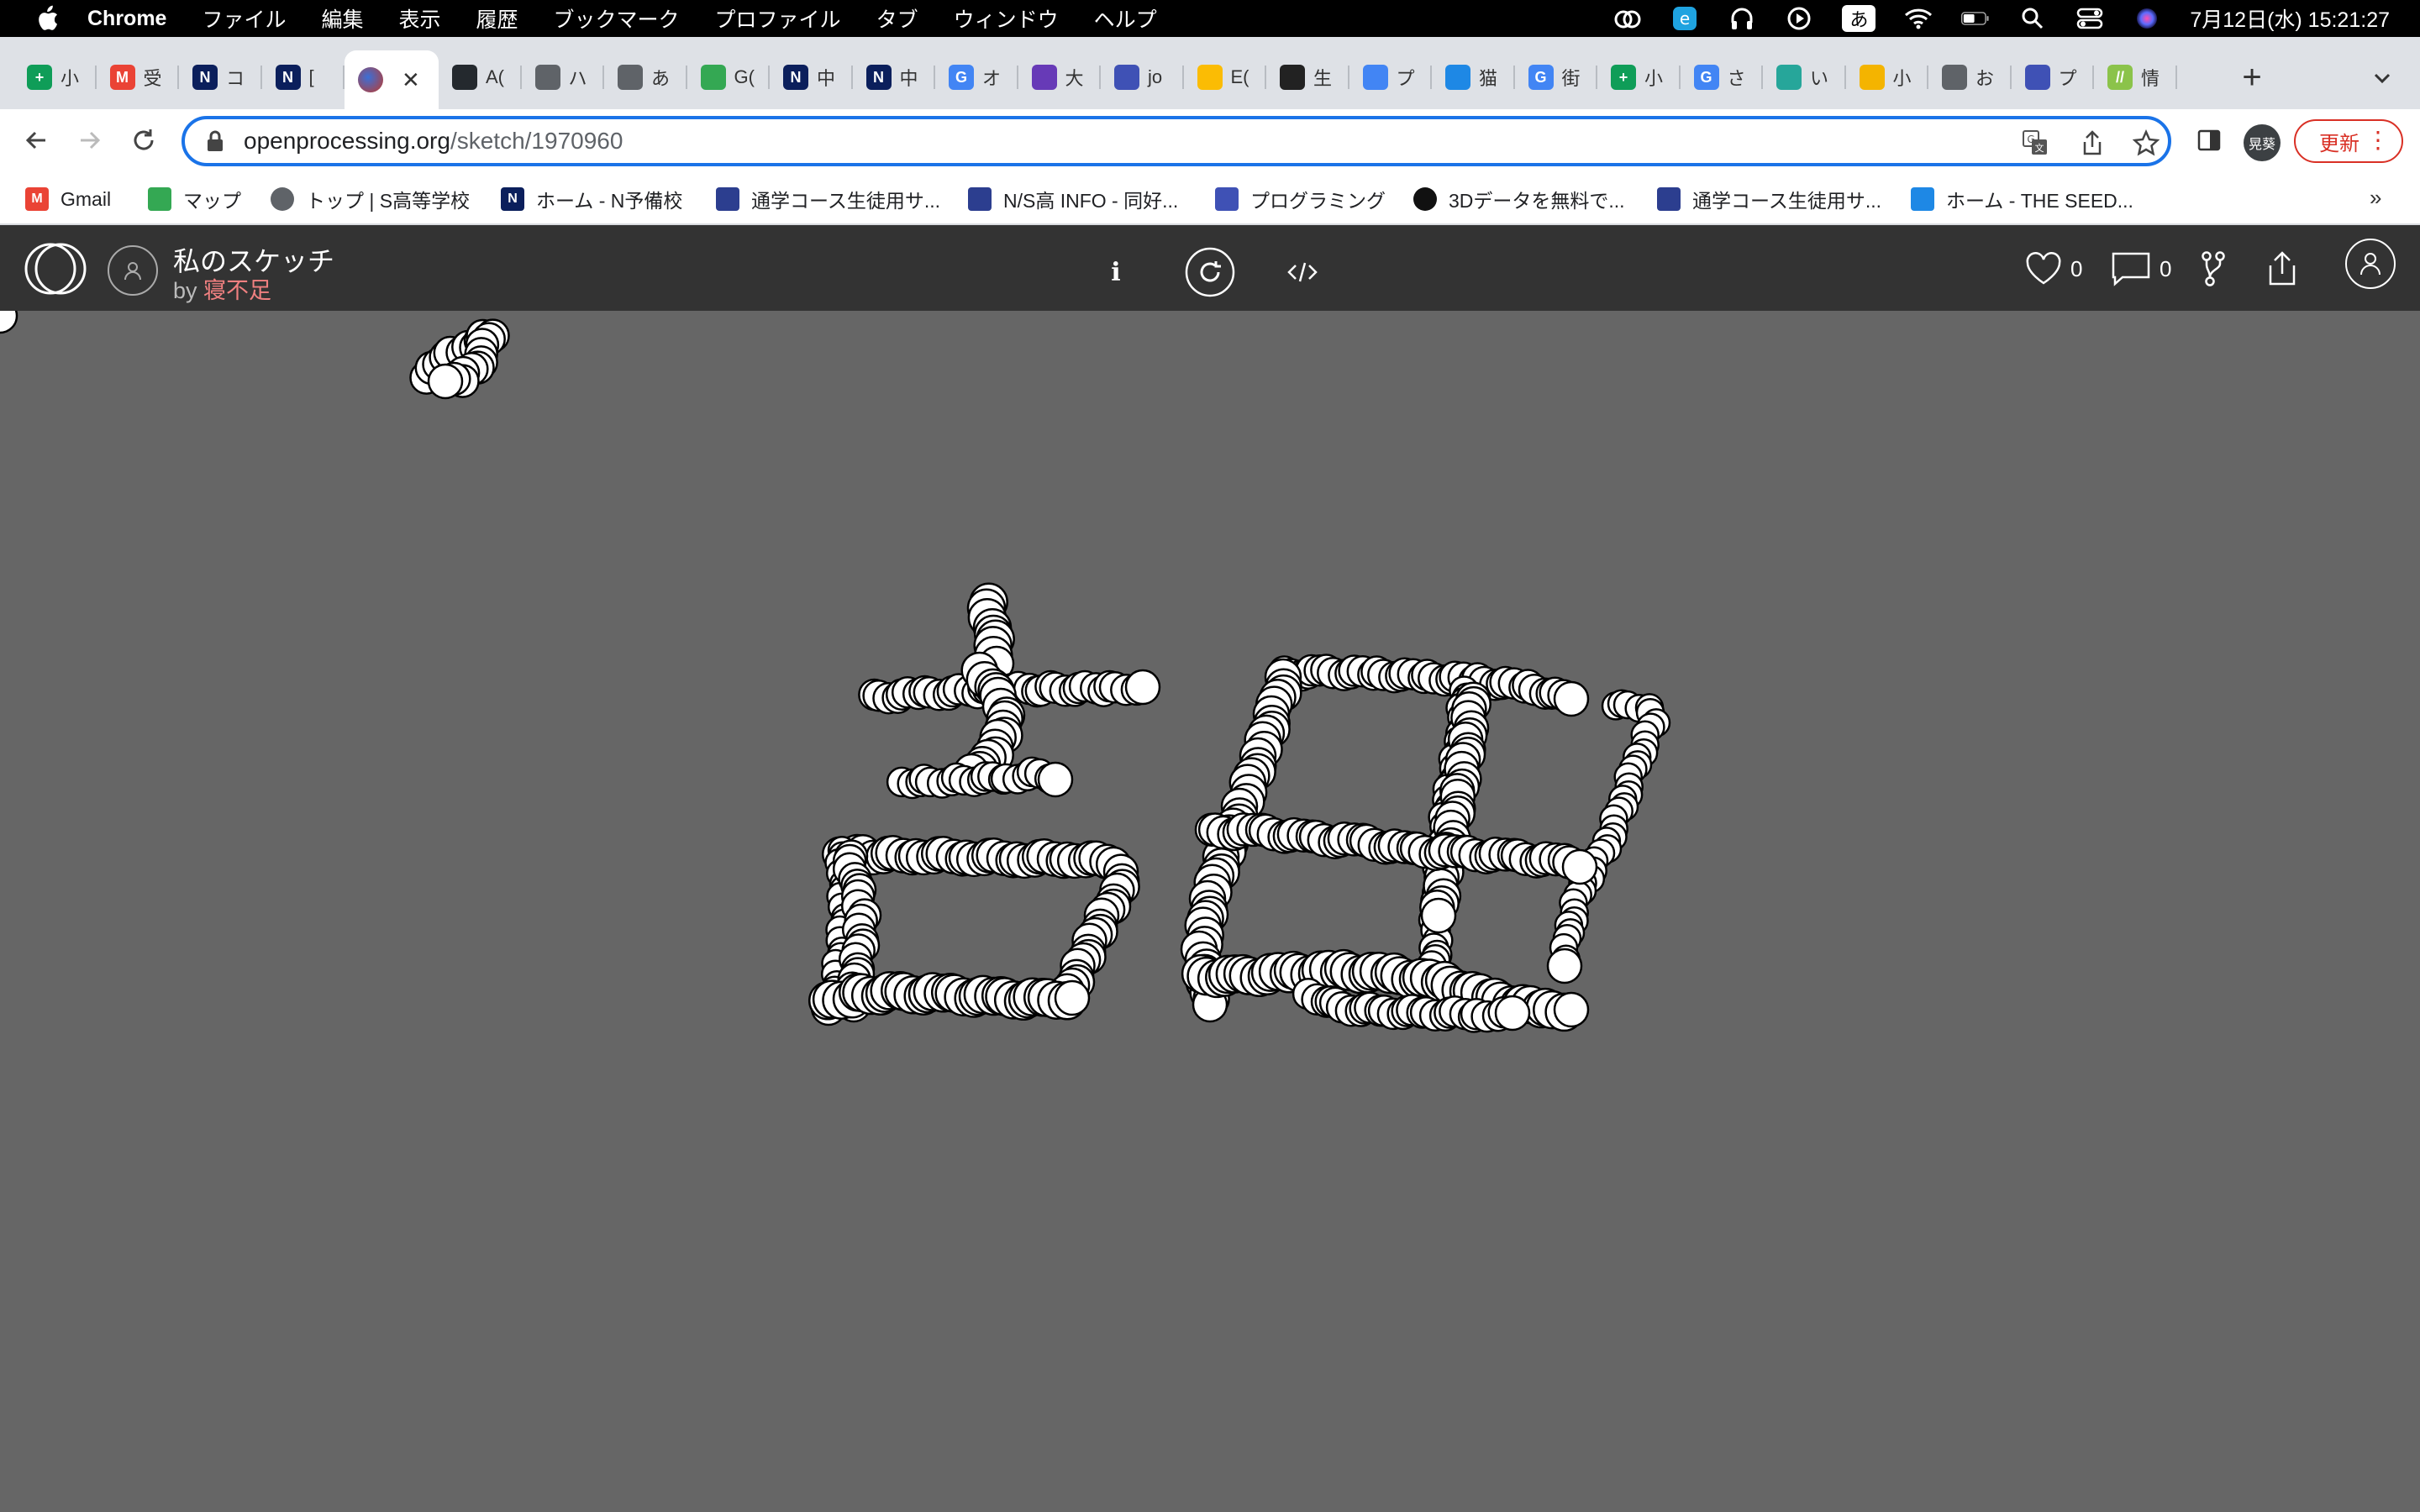  What do you see at coordinates (215, 141) in the screenshot?
I see `lock-icon` at bounding box center [215, 141].